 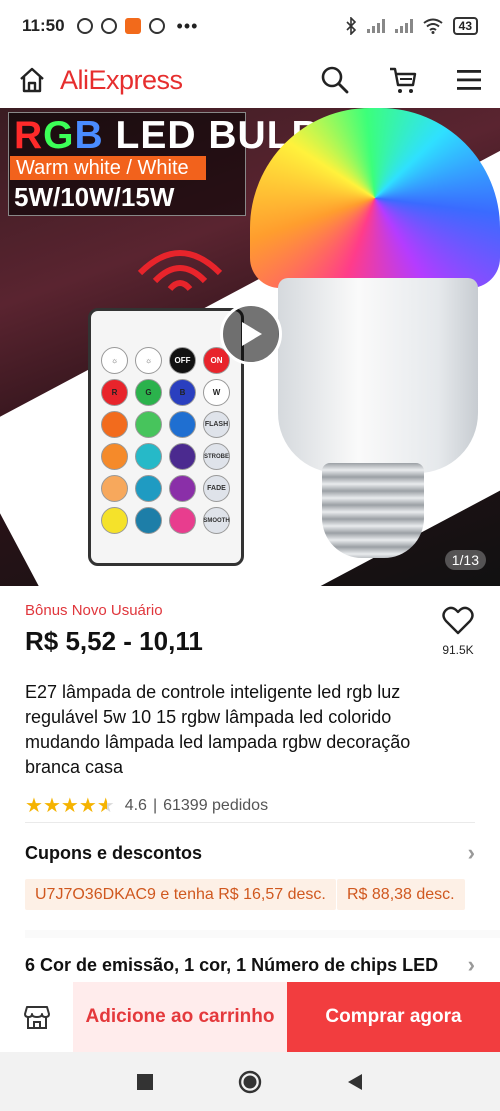 I want to click on rating-row: ★ ★ ★ ★ ★ 4.6 | 61399 pedidos, so click(x=146, y=806).